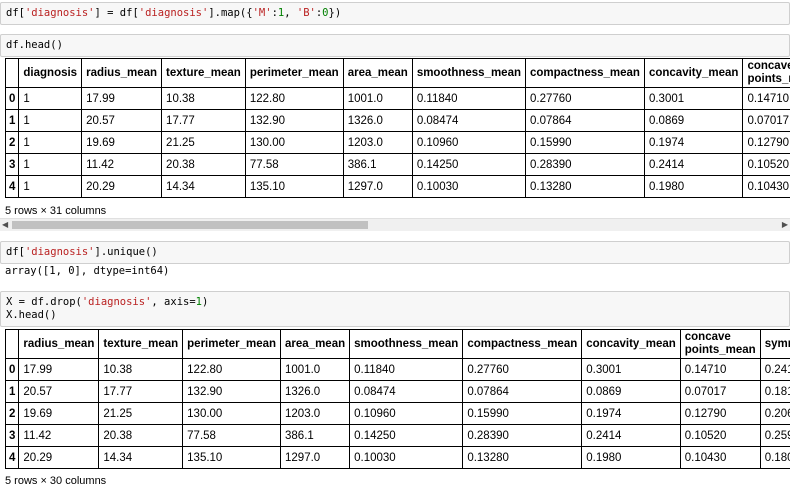 The height and width of the screenshot is (487, 800). I want to click on table-cell: 0.28390, so click(522, 435).